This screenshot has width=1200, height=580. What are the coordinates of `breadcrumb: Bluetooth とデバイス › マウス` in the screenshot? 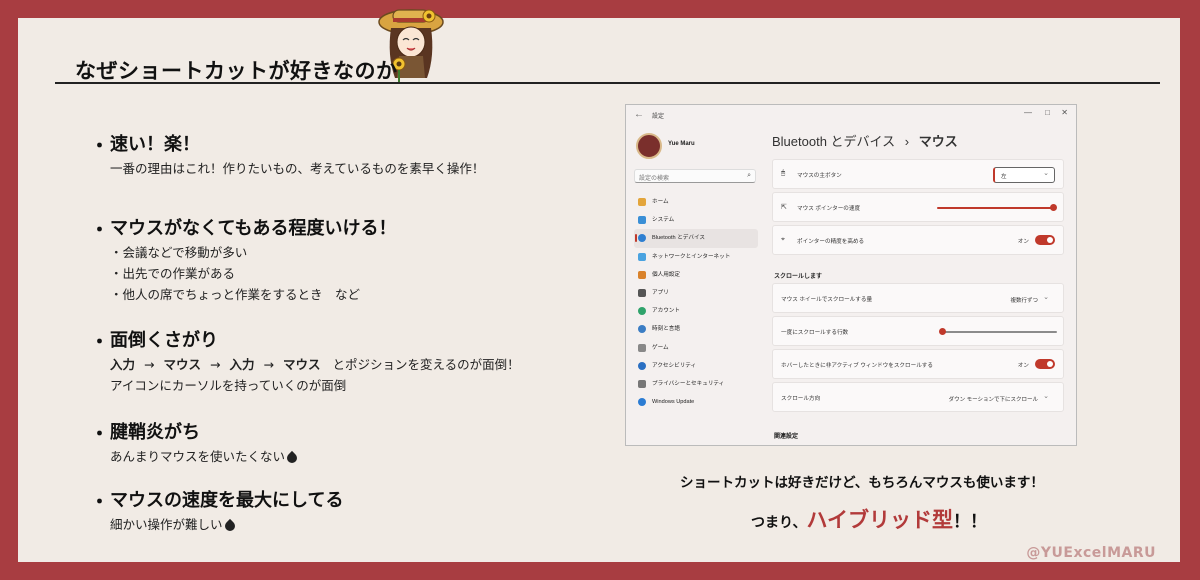 It's located at (865, 141).